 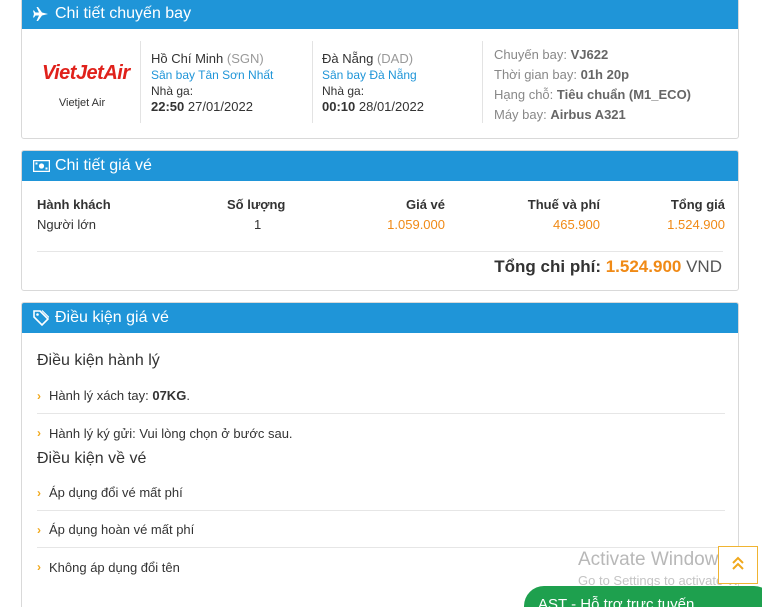 I want to click on vietjet-logo: VietJetAir, so click(x=86, y=73).